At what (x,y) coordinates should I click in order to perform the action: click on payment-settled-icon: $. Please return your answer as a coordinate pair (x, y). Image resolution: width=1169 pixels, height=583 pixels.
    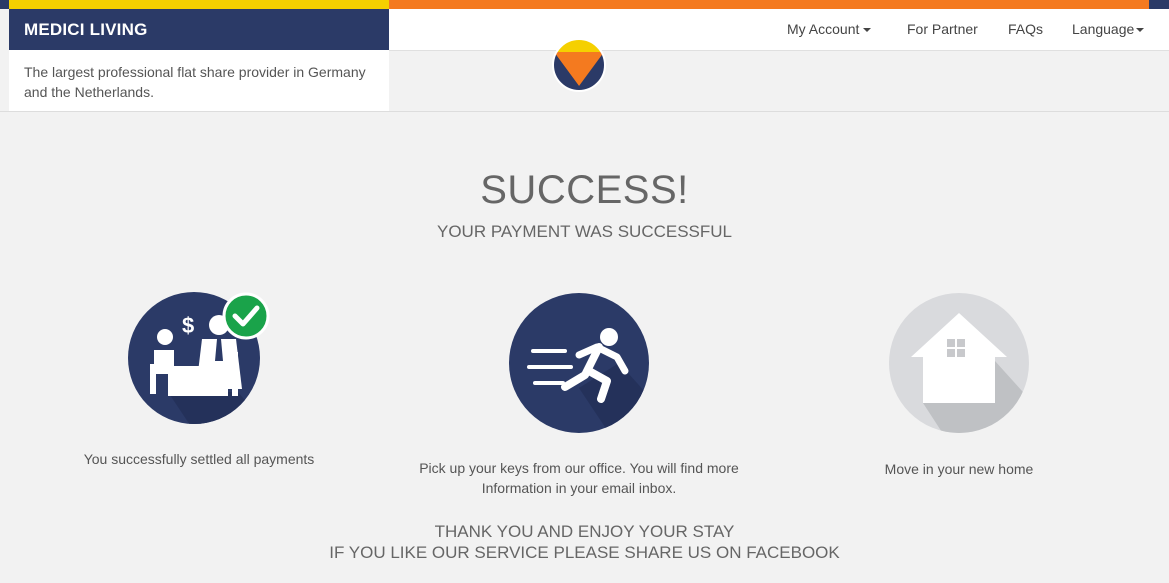
    Looking at the image, I should click on (199, 358).